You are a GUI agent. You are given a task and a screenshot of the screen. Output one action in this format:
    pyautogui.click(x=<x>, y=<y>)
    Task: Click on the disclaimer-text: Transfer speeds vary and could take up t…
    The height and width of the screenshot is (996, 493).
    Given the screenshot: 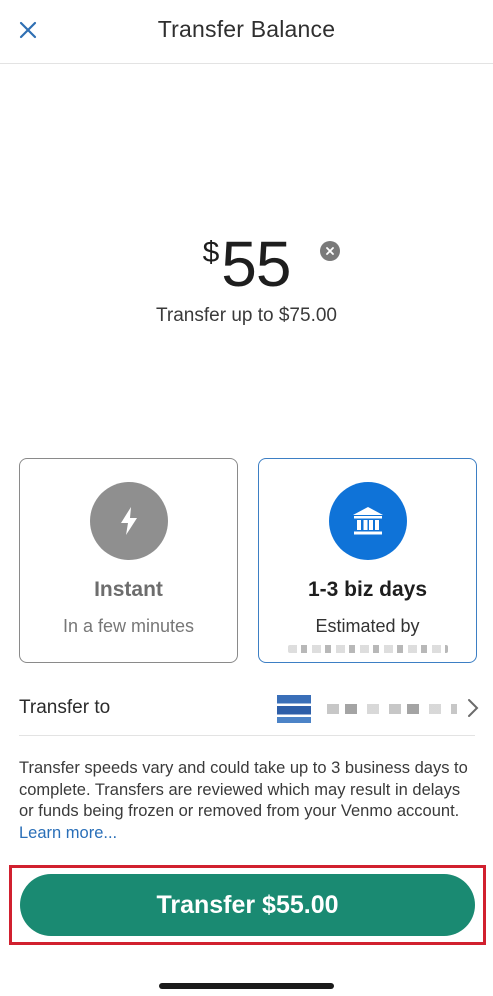 What is the action you would take?
    pyautogui.click(x=247, y=801)
    